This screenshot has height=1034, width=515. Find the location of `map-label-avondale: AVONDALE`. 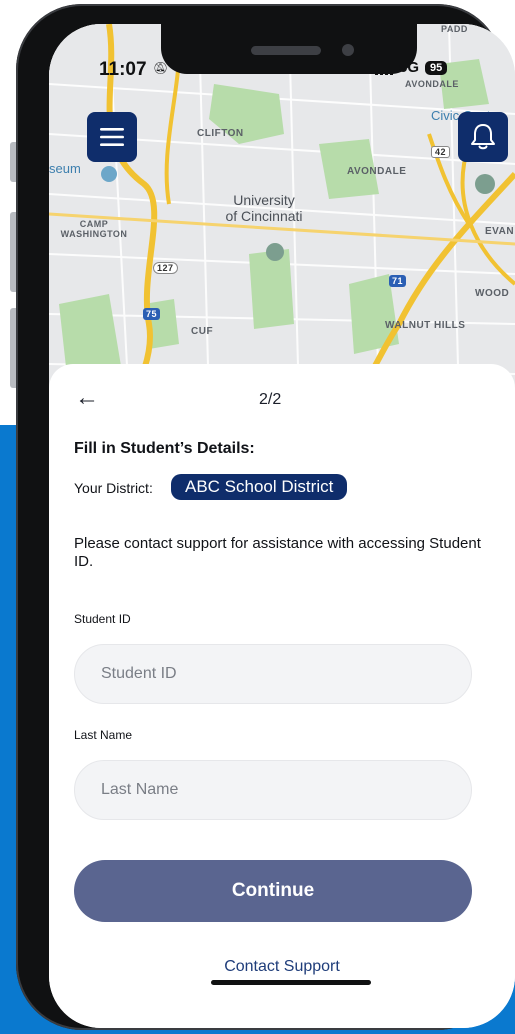

map-label-avondale: AVONDALE is located at coordinates (377, 171).